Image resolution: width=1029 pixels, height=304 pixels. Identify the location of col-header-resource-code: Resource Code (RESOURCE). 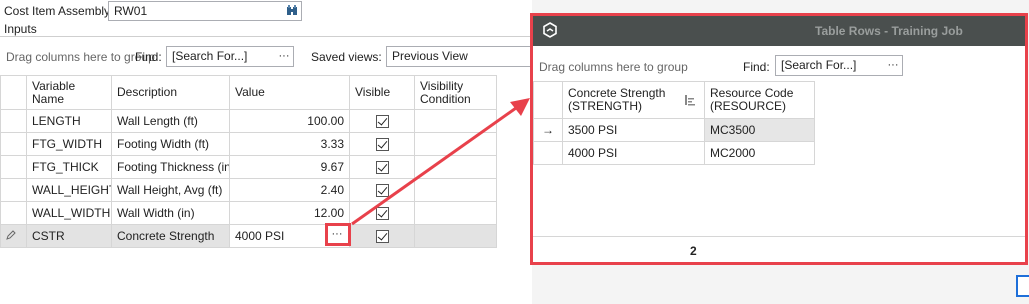
(759, 100).